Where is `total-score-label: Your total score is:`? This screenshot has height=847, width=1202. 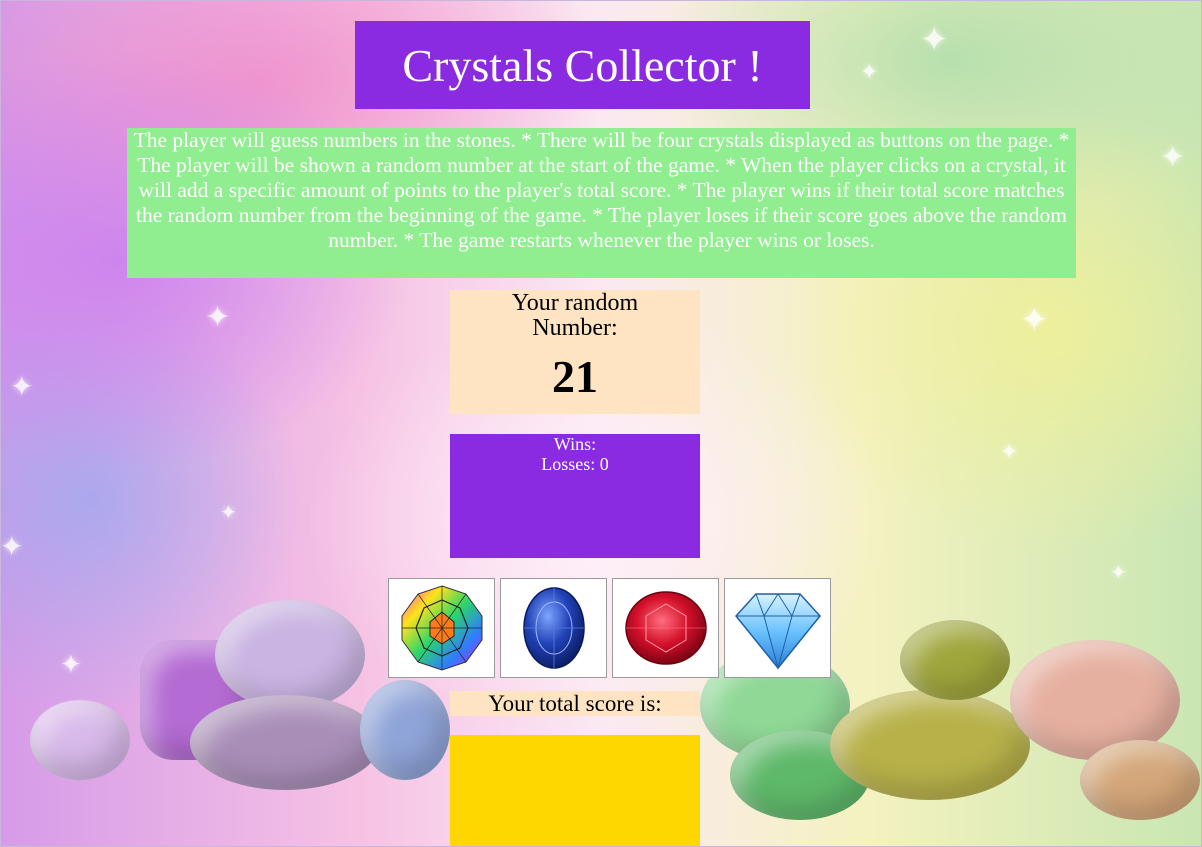 total-score-label: Your total score is: is located at coordinates (575, 703).